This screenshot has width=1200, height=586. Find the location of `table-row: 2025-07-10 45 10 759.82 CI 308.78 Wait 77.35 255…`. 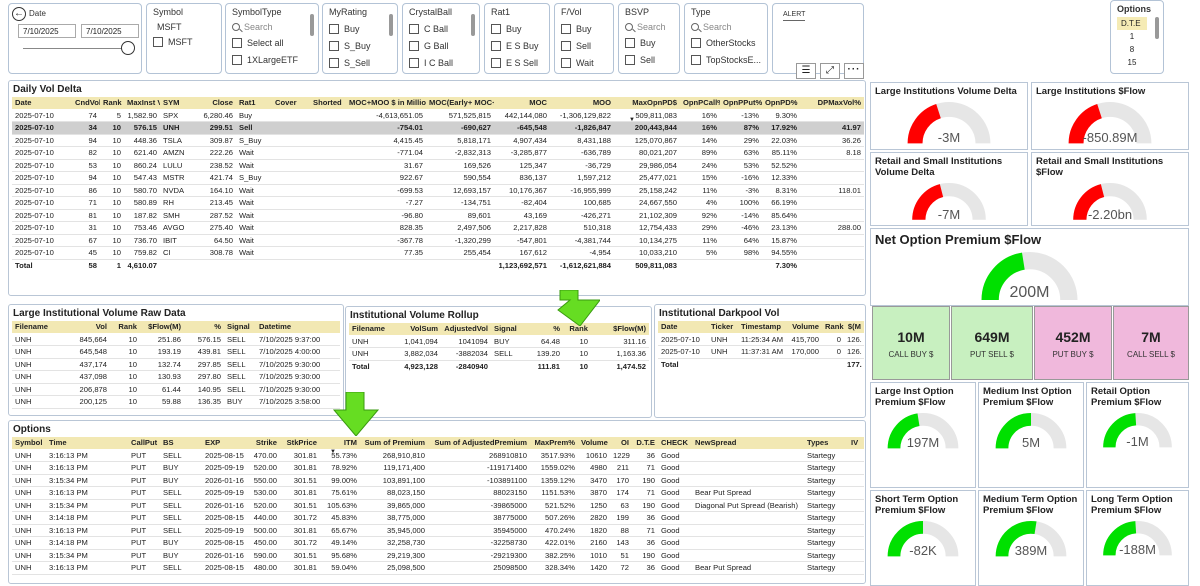

table-row: 2025-07-10 45 10 759.82 CI 308.78 Wait 77.35 255… is located at coordinates (438, 253).